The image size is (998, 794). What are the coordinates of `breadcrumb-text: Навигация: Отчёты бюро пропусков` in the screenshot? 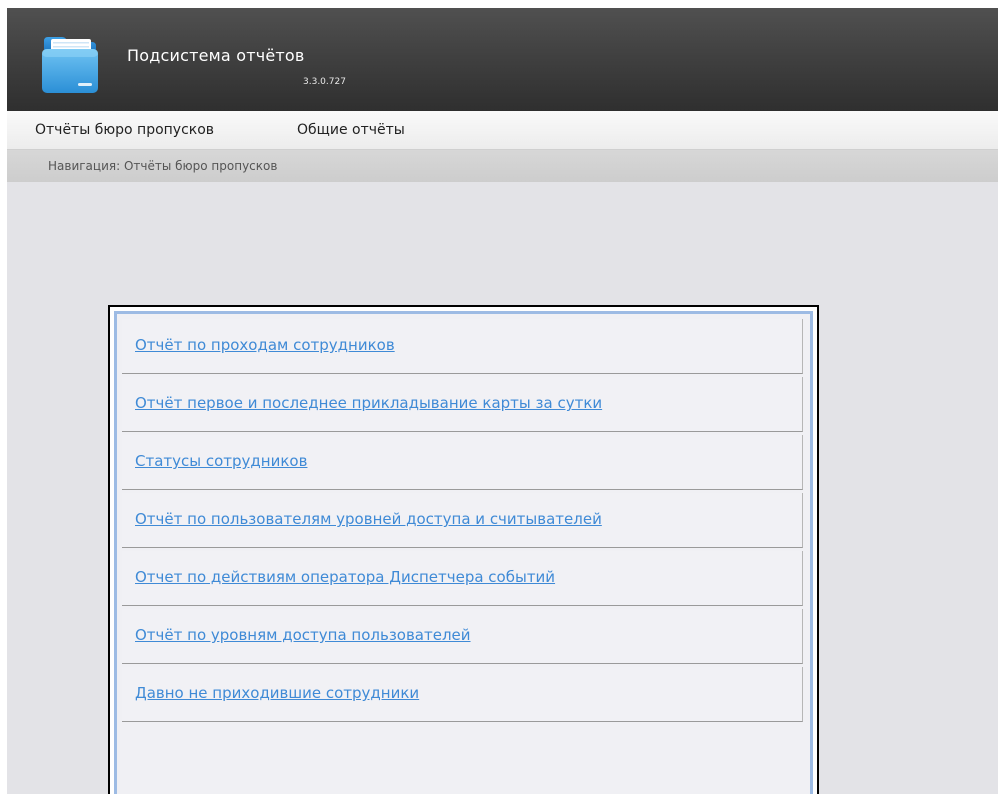 It's located at (163, 166).